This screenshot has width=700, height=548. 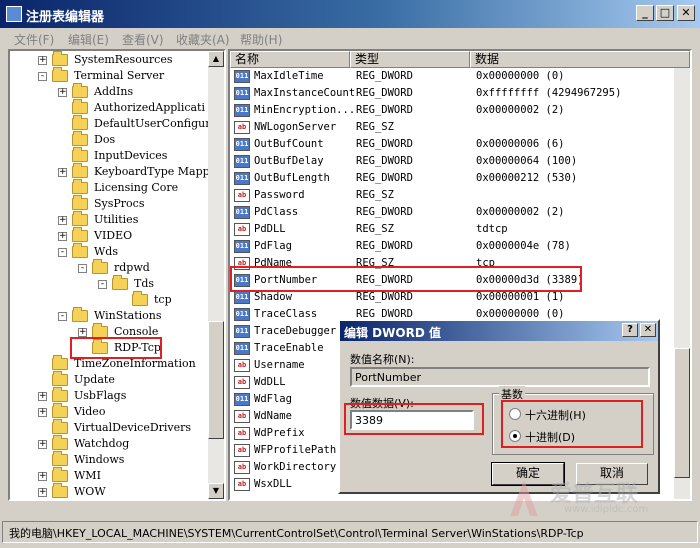 I want to click on value-data: 0x00000001 (1), so click(x=520, y=297).